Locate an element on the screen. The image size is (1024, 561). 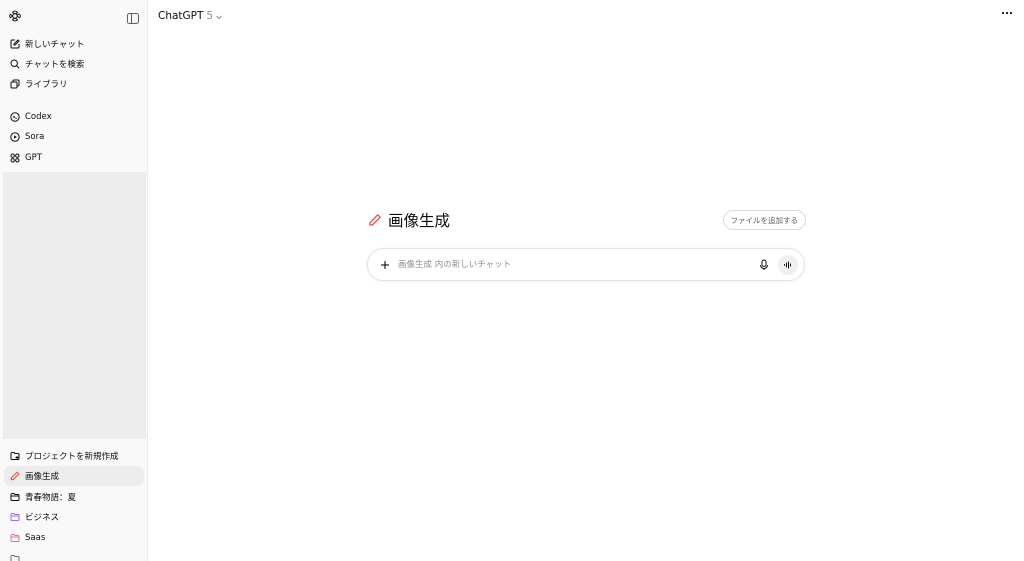
sidebar-item-new-chat: 新しいチャット is located at coordinates (74, 44).